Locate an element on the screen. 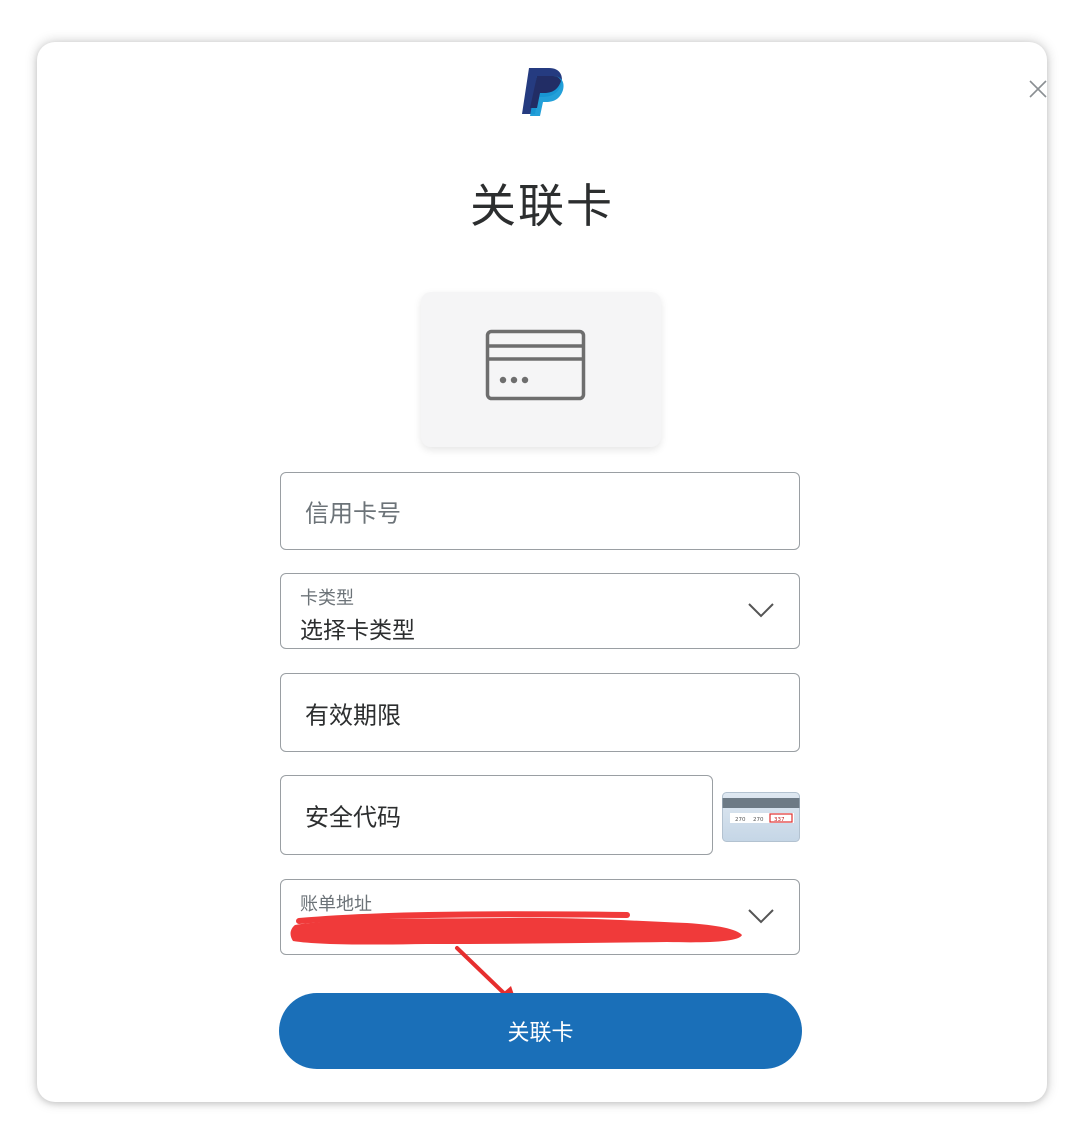  close-icon is located at coordinates (1037, 89).